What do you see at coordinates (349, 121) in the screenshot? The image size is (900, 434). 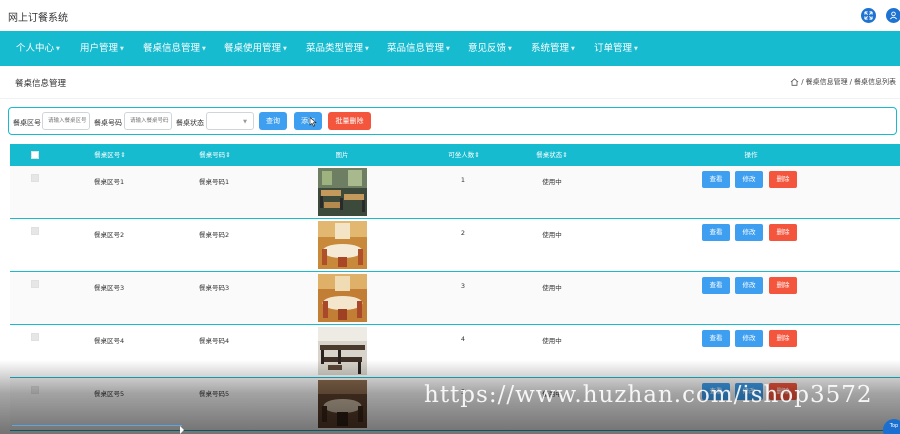 I see `batch-delete-button: 批量删除` at bounding box center [349, 121].